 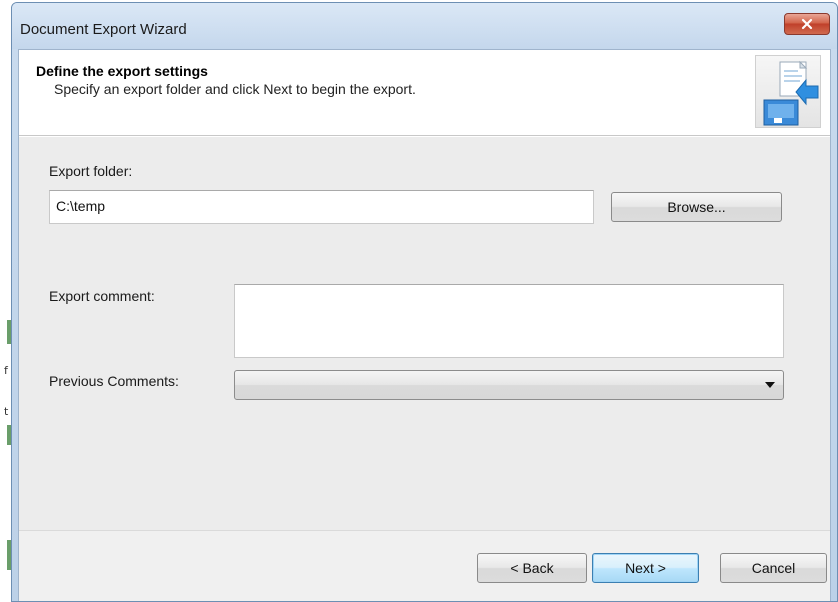 What do you see at coordinates (114, 381) in the screenshot?
I see `previous-comments-label: Previous Comments:` at bounding box center [114, 381].